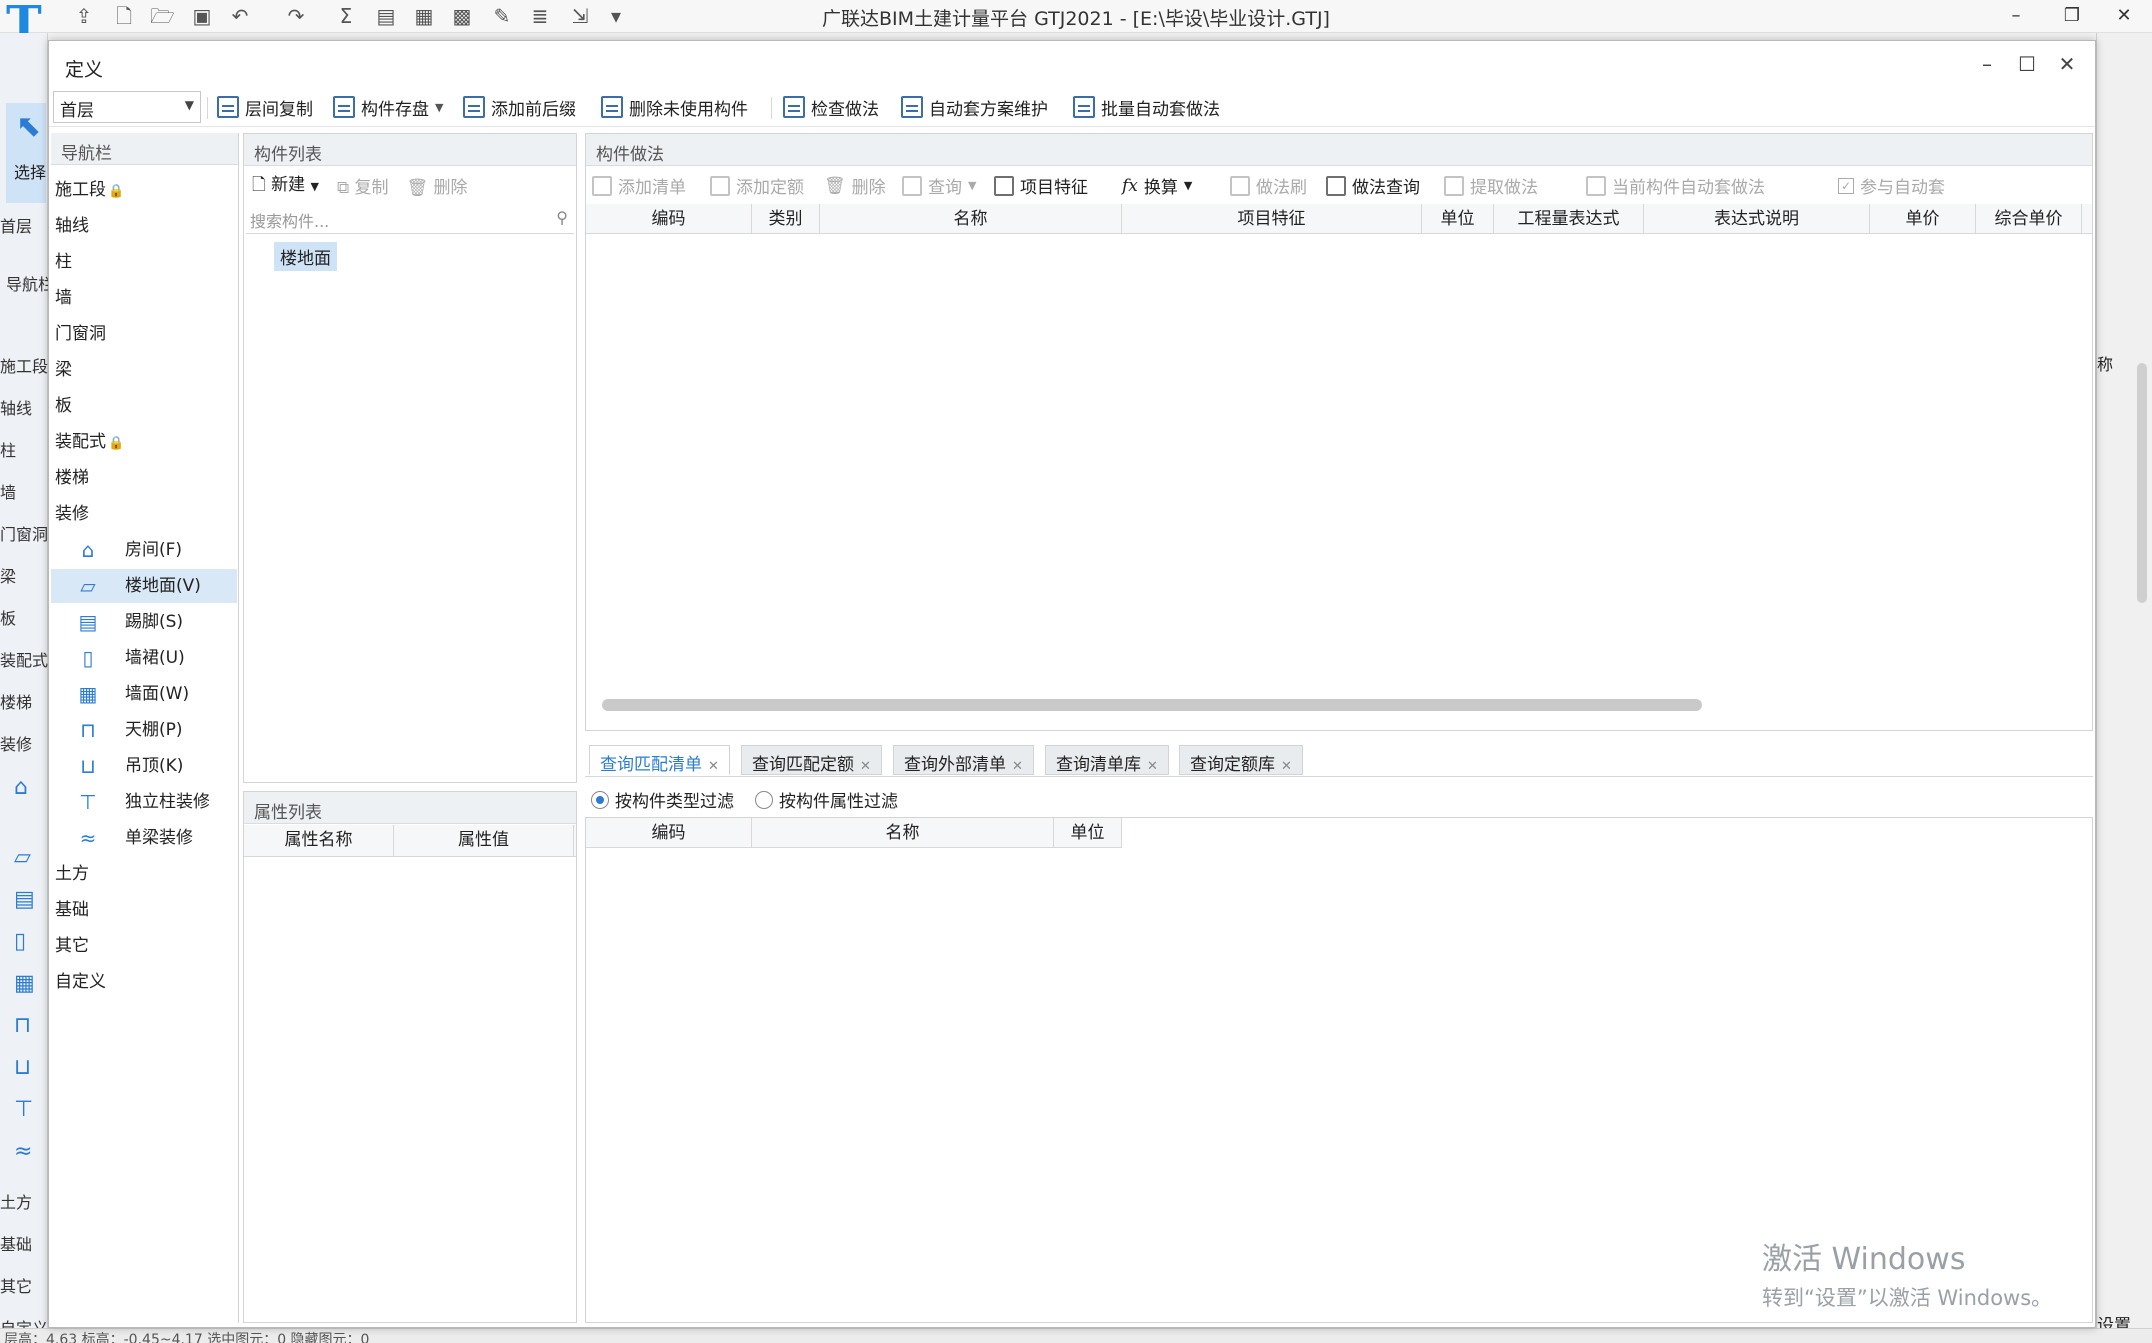 Image resolution: width=2152 pixels, height=1343 pixels. I want to click on query-button: 查询 ▼, so click(939, 185).